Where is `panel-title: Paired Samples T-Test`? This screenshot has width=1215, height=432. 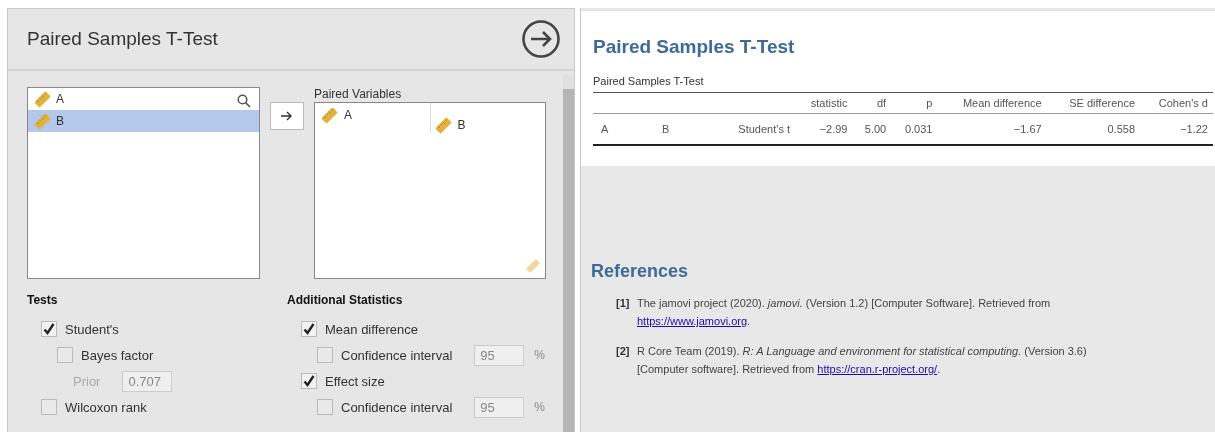 panel-title: Paired Samples T-Test is located at coordinates (122, 39).